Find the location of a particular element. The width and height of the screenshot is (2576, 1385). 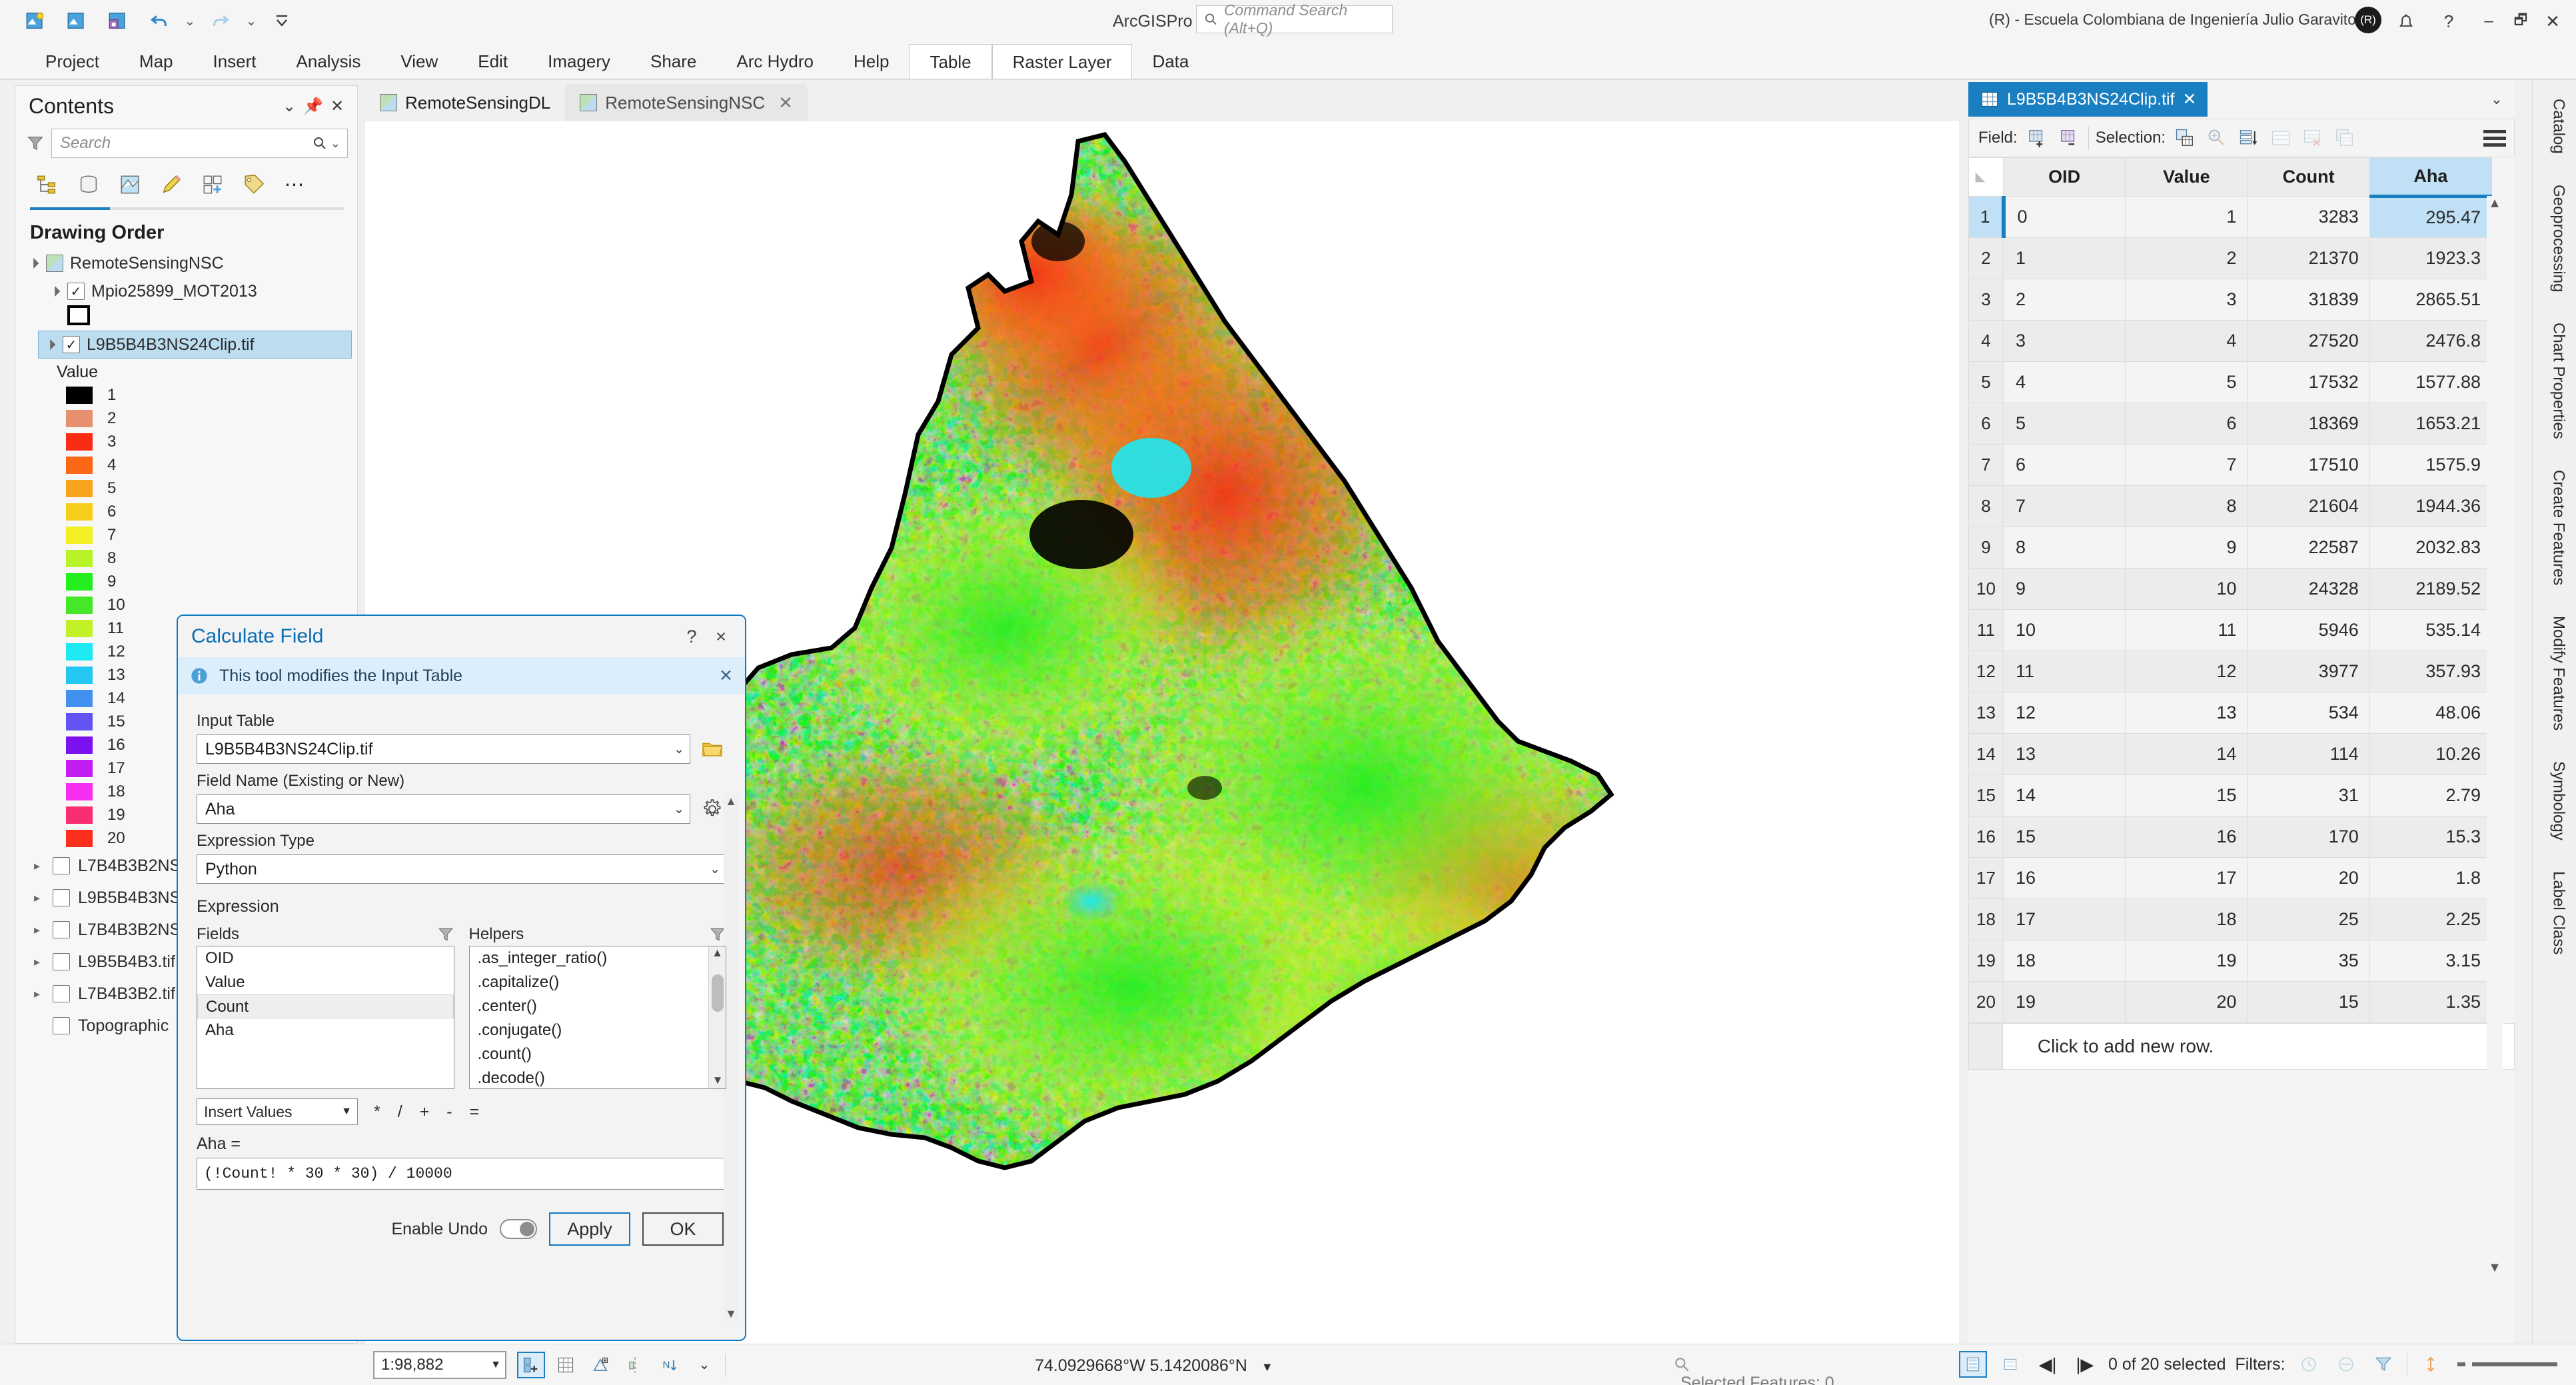

input-table-combobox: L9B5B4B3NS24Clip.tif ⌄ is located at coordinates (444, 749).